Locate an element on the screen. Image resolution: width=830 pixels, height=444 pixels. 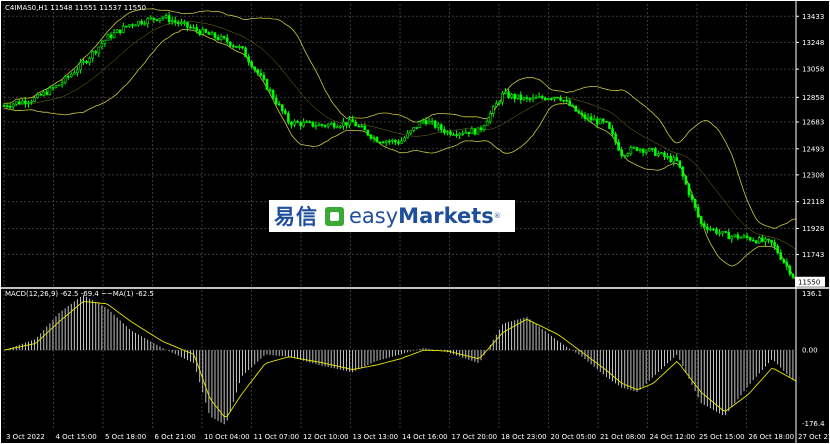
price-tick-label: 12308 is located at coordinates (813, 175).